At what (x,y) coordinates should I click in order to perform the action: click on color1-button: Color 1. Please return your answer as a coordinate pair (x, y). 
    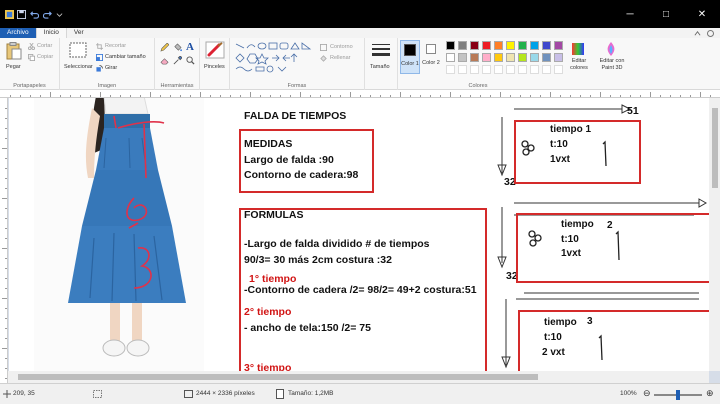
    Looking at the image, I should click on (410, 57).